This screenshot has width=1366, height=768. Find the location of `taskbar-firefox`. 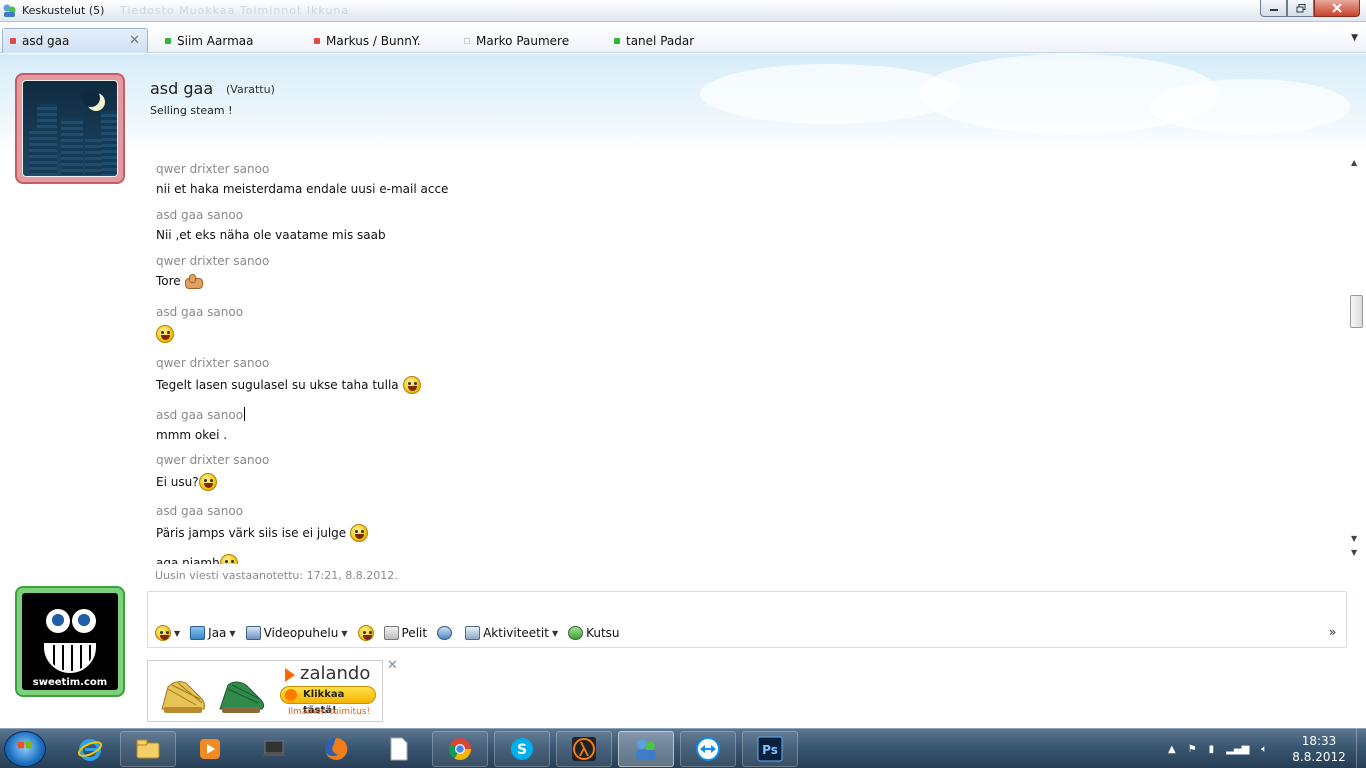

taskbar-firefox is located at coordinates (336, 749).